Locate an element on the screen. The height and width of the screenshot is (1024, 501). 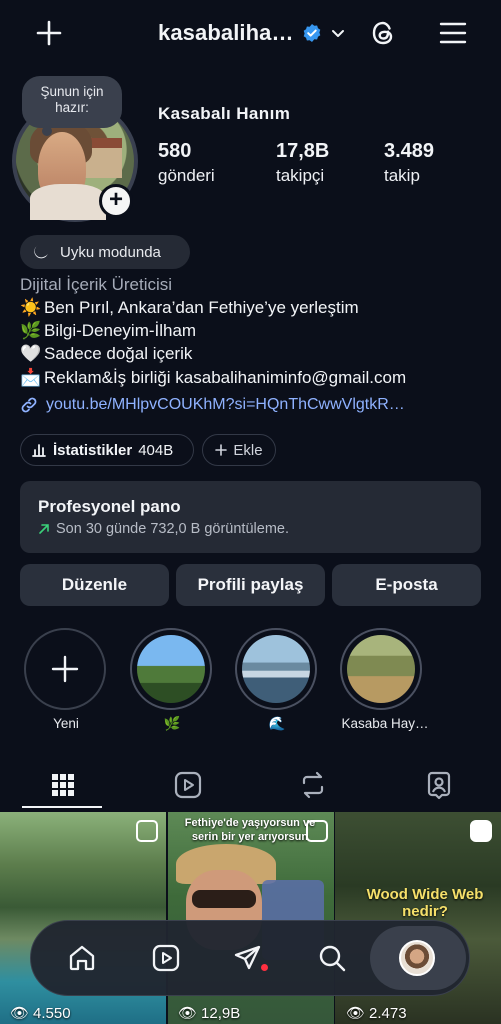
insights-chip-value: 404B is located at coordinates (156, 450).